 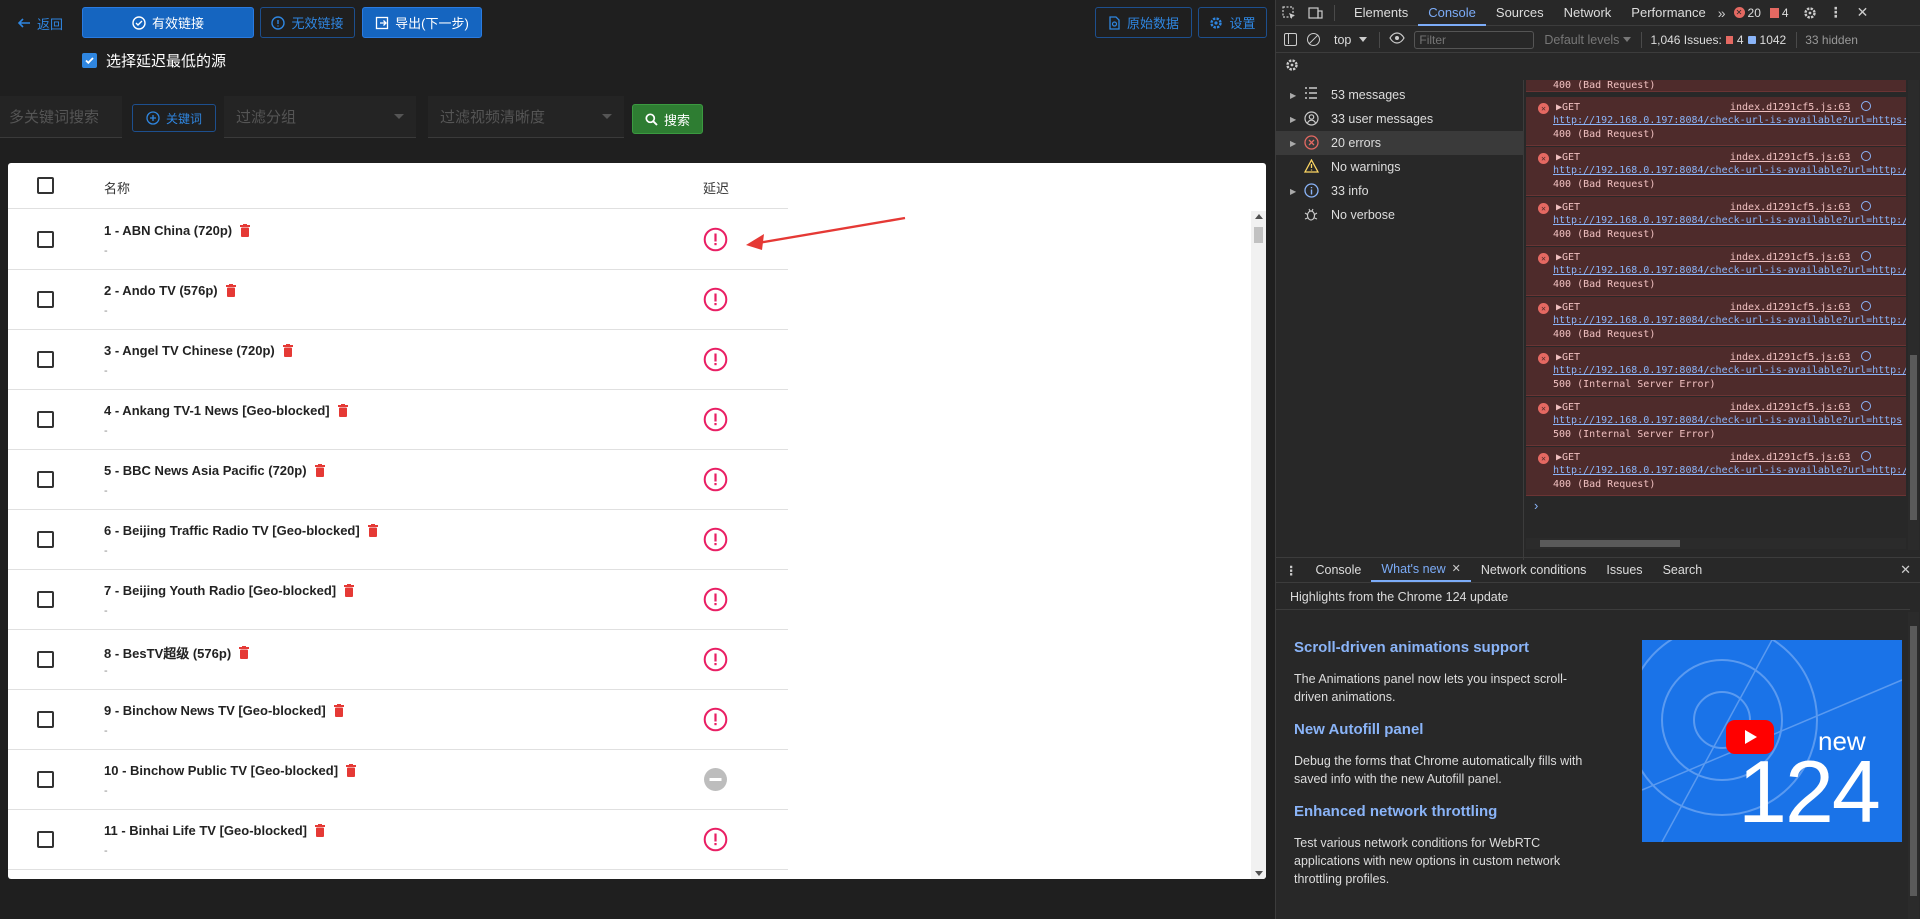 What do you see at coordinates (1400, 95) in the screenshot?
I see `console-sidebar-item: ▶ 53 messages` at bounding box center [1400, 95].